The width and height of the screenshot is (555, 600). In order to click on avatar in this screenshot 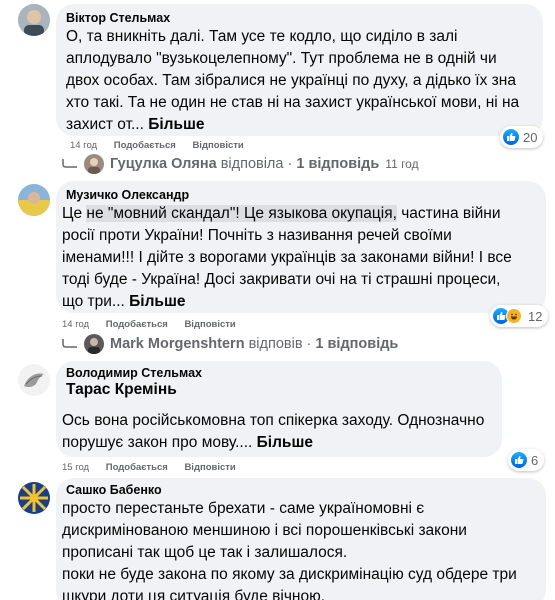, I will do `click(34, 498)`.